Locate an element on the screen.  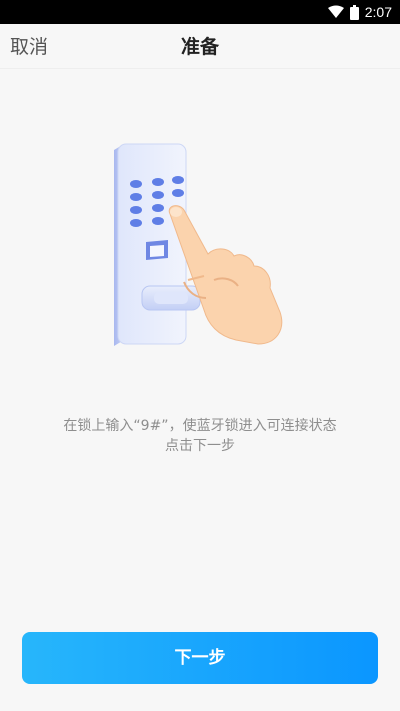
instruction-line-1: 在锁上输入“9#”，使蓝牙锁进入可连接状态 is located at coordinates (200, 426).